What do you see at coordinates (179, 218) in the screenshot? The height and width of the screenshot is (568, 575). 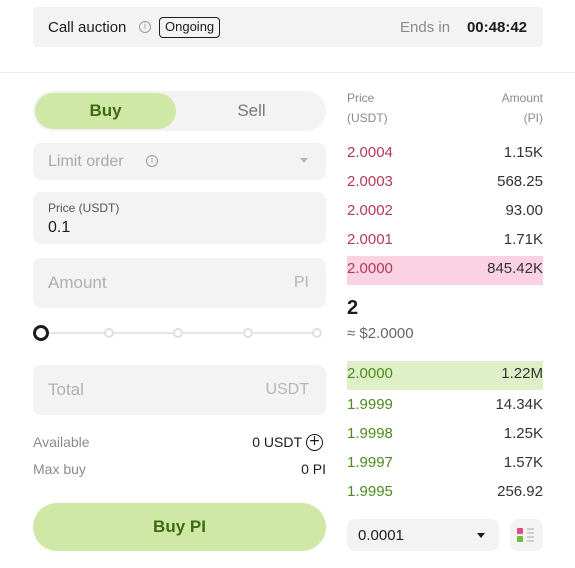 I see `price-input: Price (USDT) 0.1` at bounding box center [179, 218].